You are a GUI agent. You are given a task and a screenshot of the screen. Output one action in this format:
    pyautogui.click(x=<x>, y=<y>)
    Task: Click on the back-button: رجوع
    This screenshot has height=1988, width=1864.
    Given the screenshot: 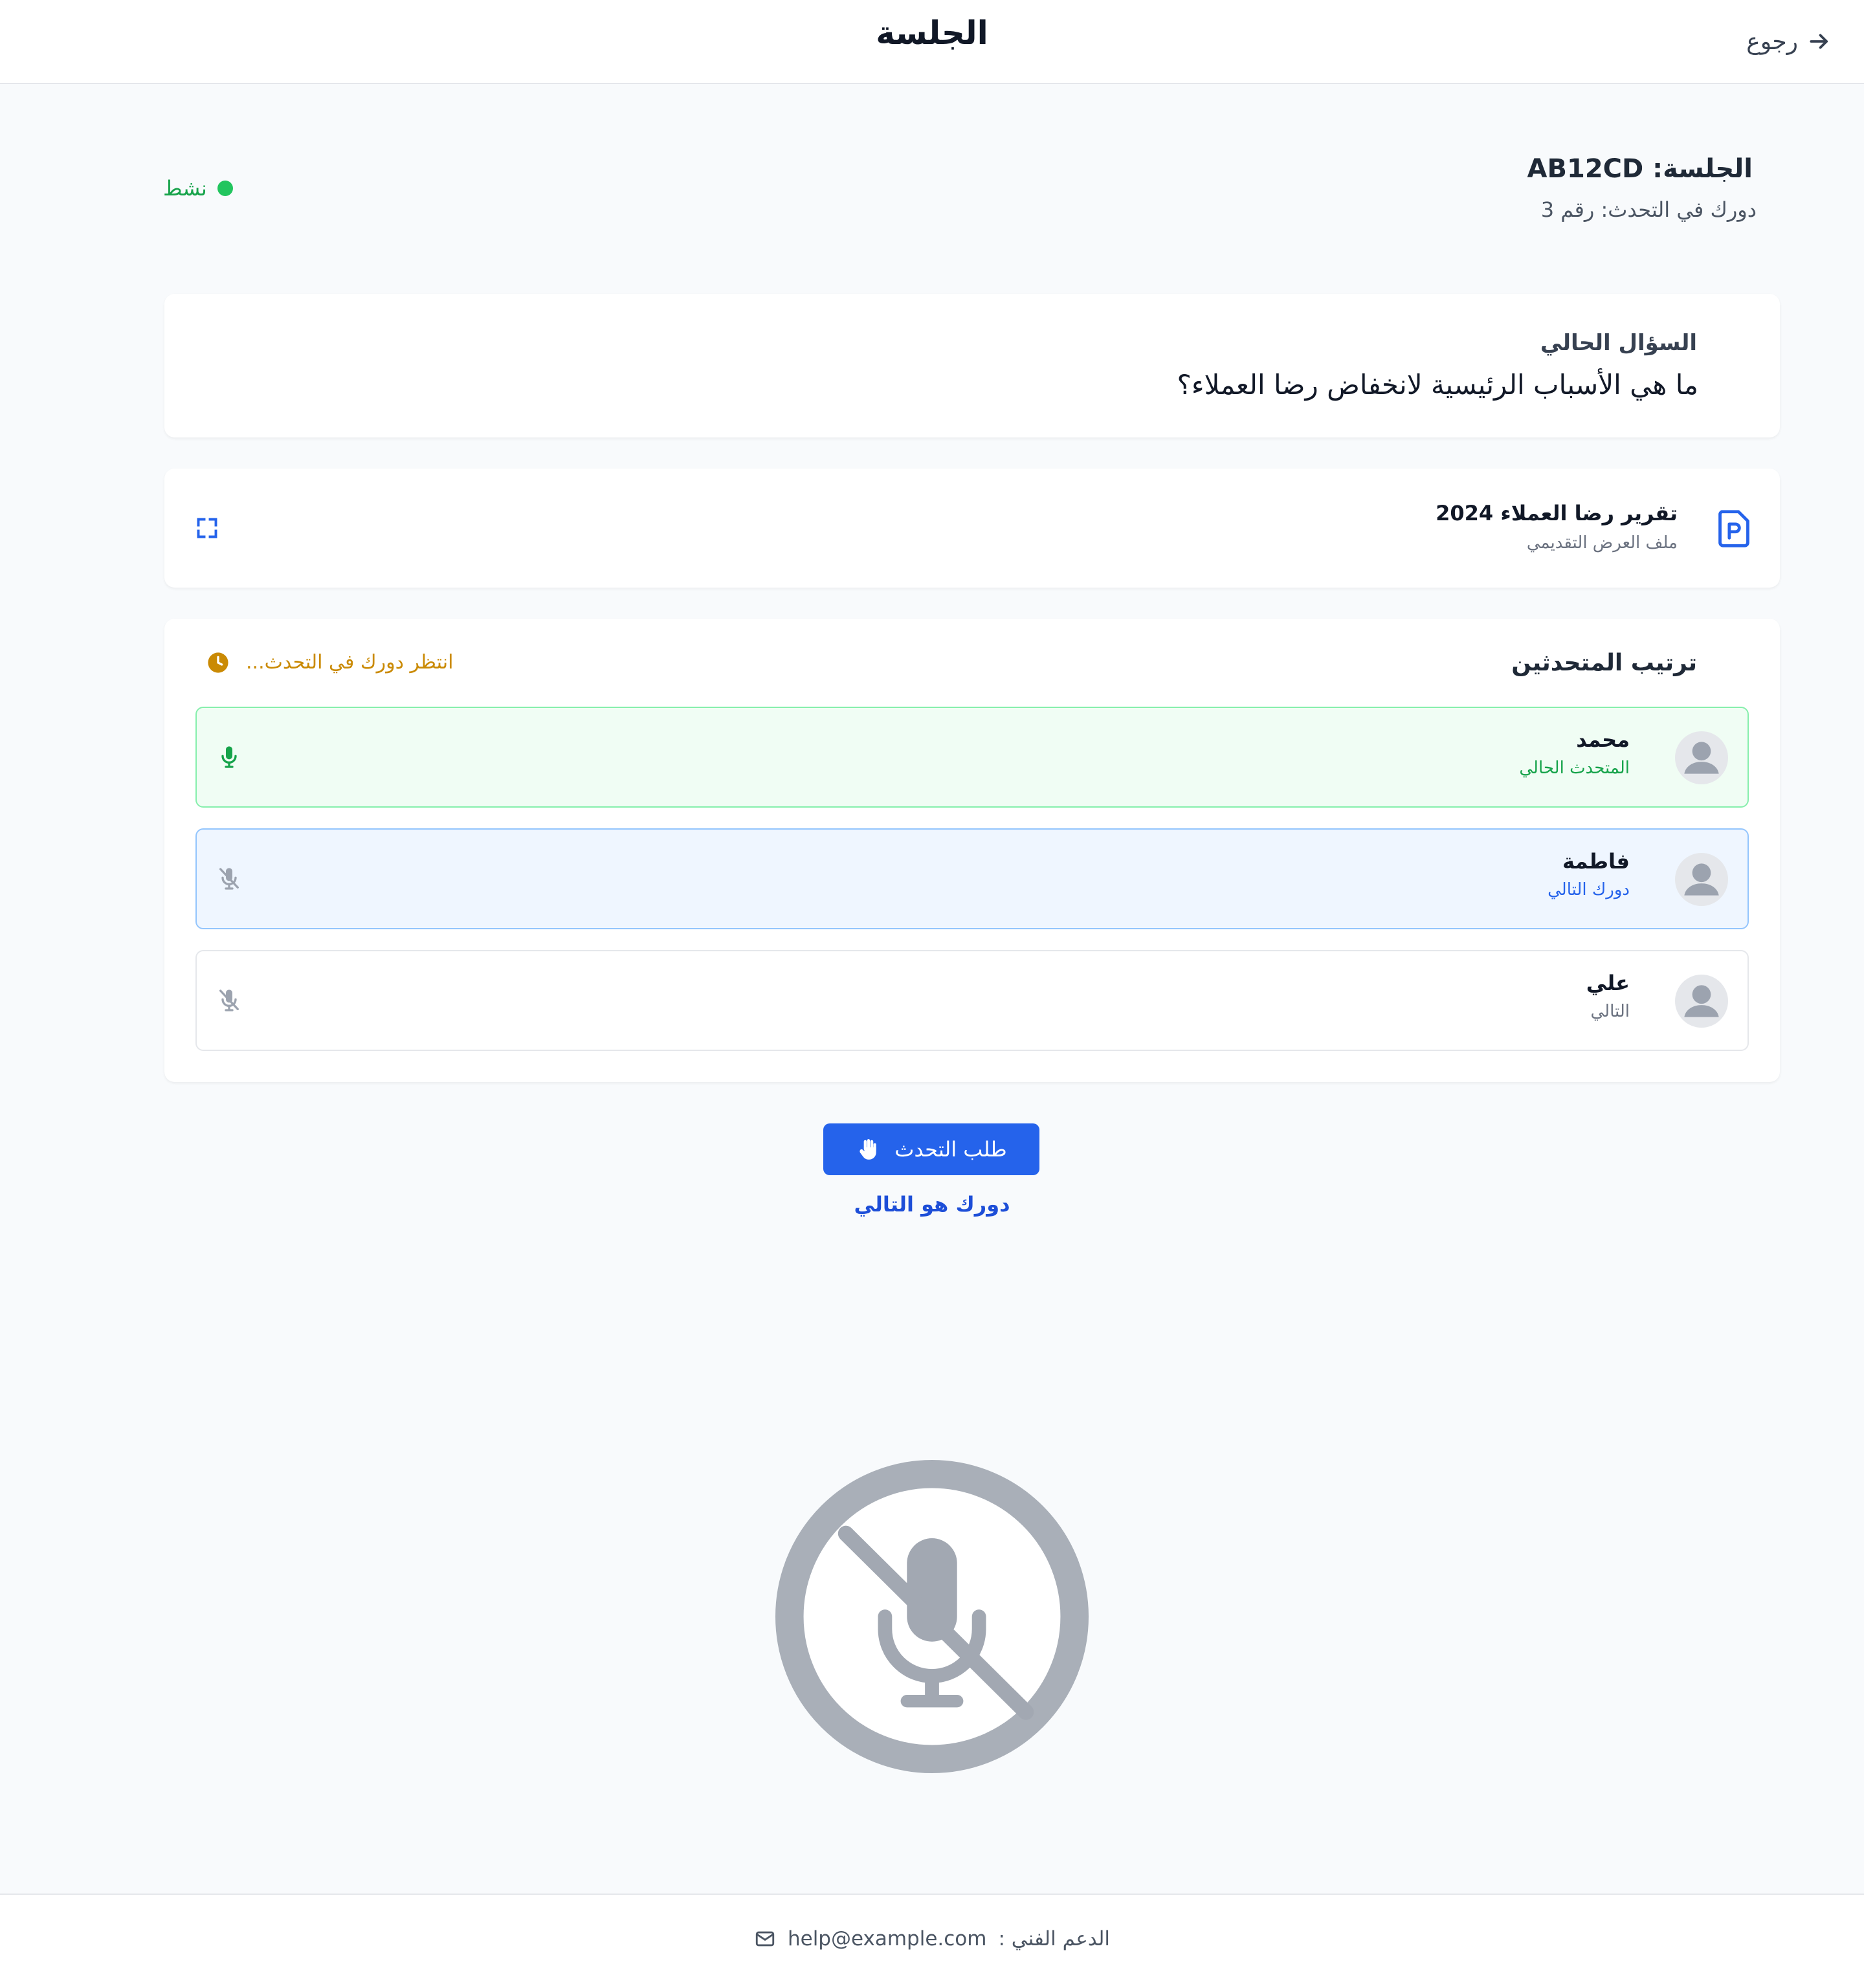 What is the action you would take?
    pyautogui.click(x=1789, y=41)
    